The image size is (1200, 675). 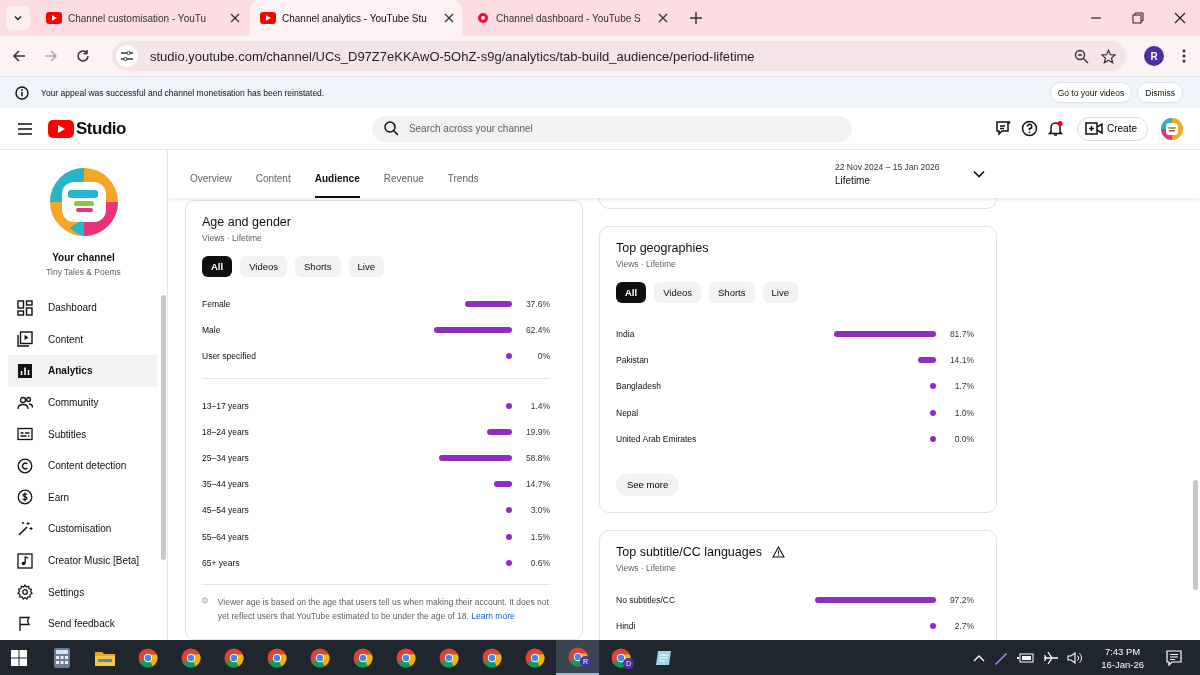 What do you see at coordinates (539, 536) in the screenshot?
I see `row-value: 1.5%` at bounding box center [539, 536].